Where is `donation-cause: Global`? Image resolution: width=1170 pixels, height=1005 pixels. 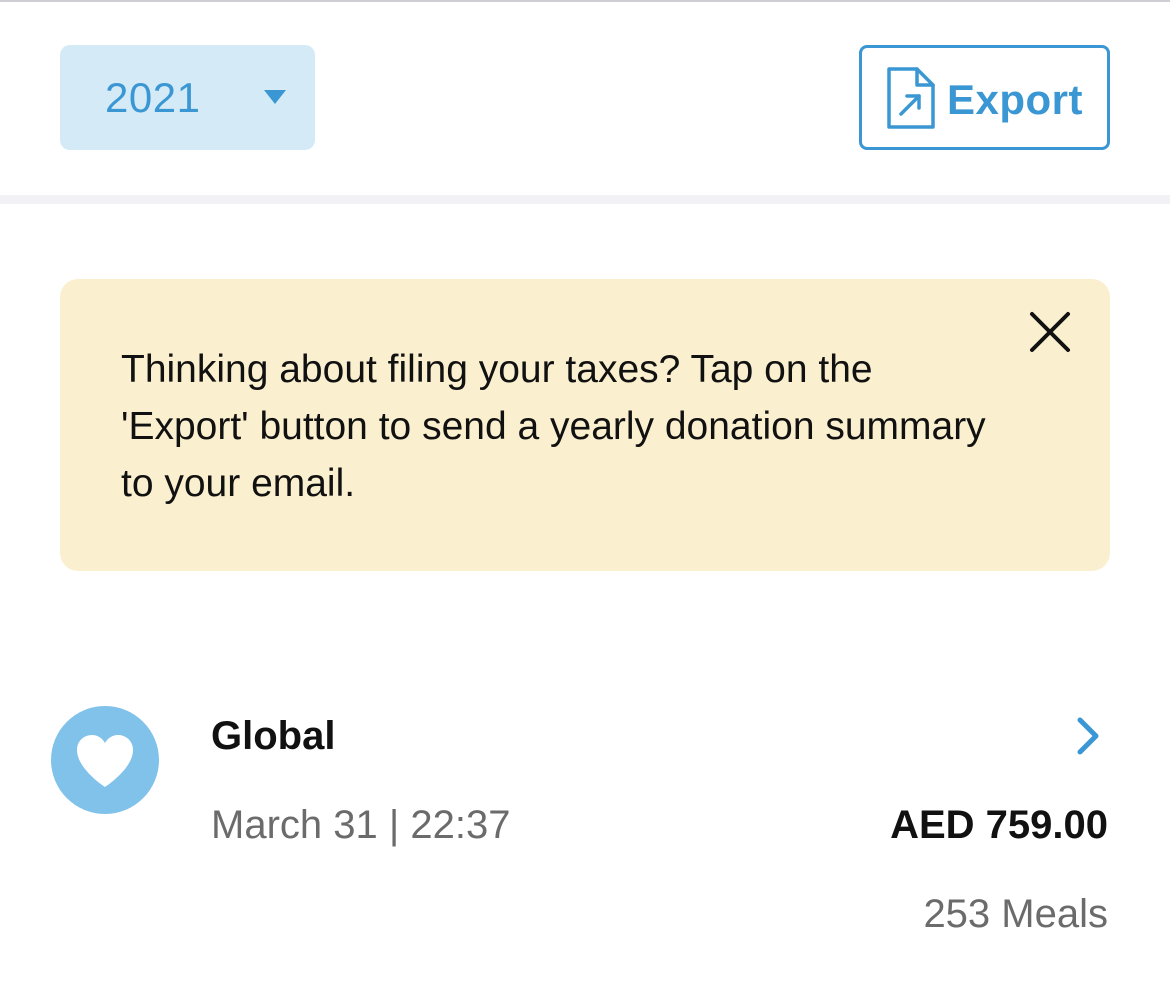
donation-cause: Global is located at coordinates (273, 736).